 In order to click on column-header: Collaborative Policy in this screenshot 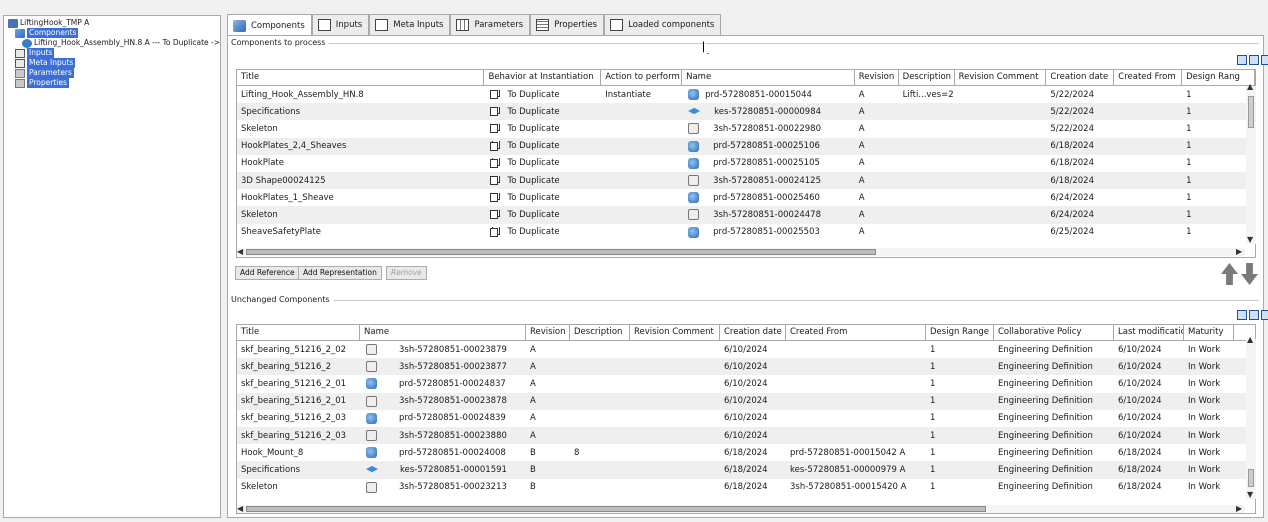, I will do `click(1054, 332)`.